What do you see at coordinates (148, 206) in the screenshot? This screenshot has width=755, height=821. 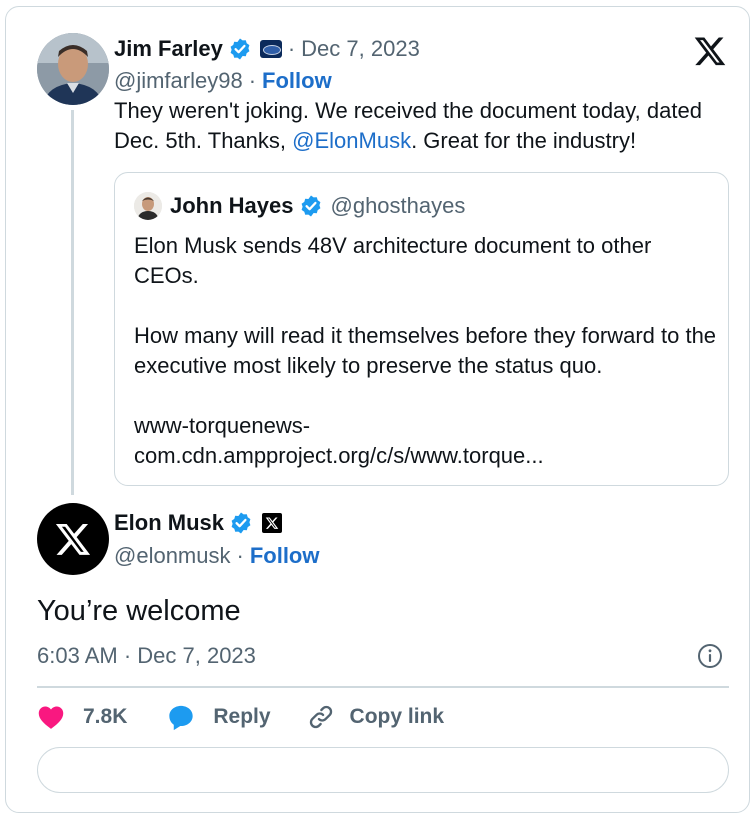 I see `john-hayes-avatar` at bounding box center [148, 206].